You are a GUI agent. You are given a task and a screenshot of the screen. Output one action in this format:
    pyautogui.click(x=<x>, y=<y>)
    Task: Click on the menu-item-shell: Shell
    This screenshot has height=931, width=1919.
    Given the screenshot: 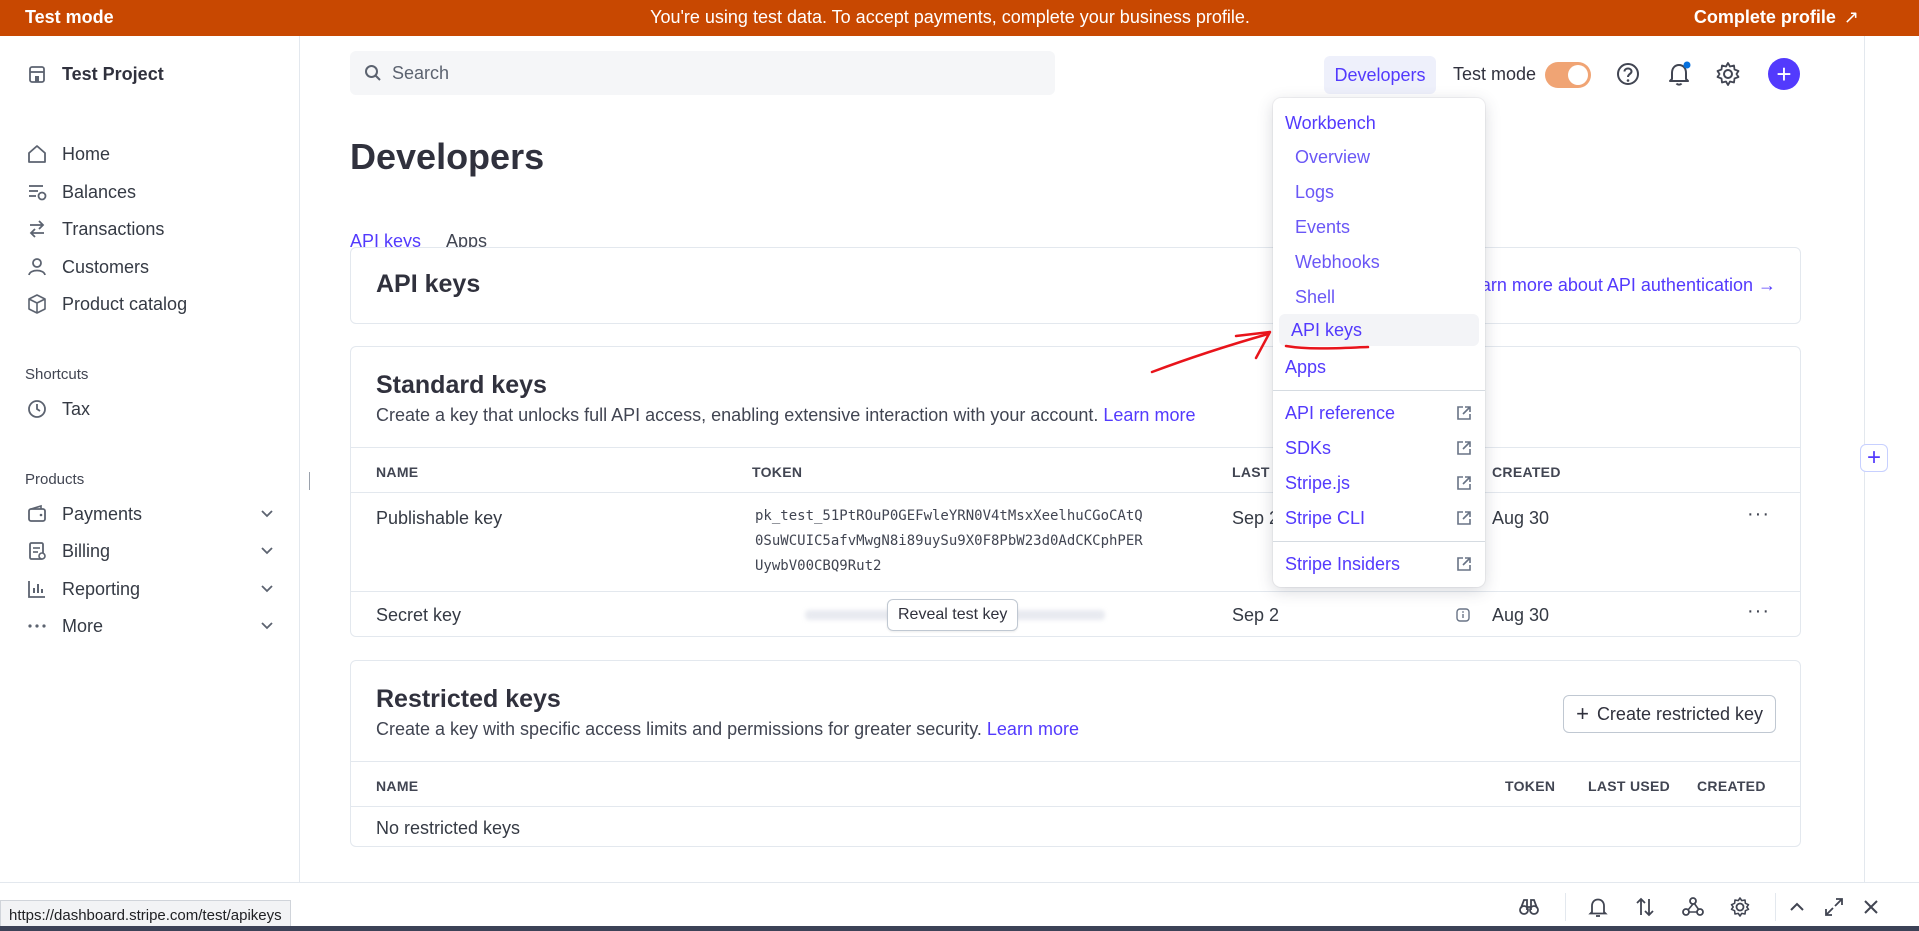 What is the action you would take?
    pyautogui.click(x=1389, y=297)
    